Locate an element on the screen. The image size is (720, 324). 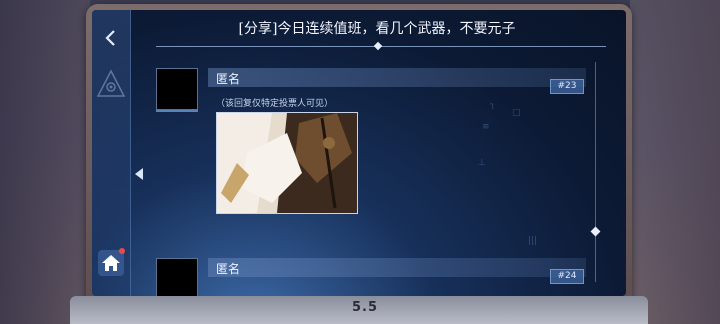
scrollbar-thumb is located at coordinates (595, 231).